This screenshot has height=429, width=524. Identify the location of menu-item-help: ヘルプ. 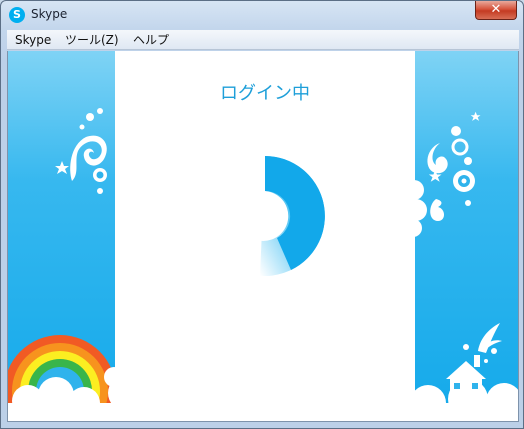
(151, 40).